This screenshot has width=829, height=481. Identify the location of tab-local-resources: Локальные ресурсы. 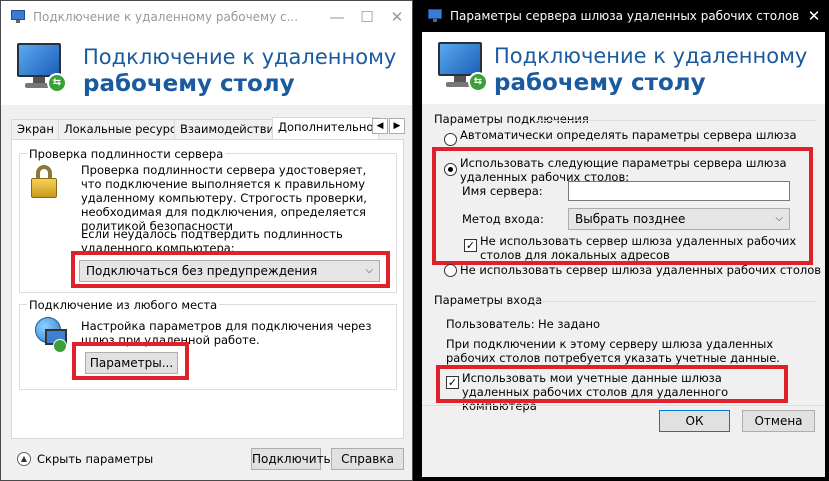
(125, 129).